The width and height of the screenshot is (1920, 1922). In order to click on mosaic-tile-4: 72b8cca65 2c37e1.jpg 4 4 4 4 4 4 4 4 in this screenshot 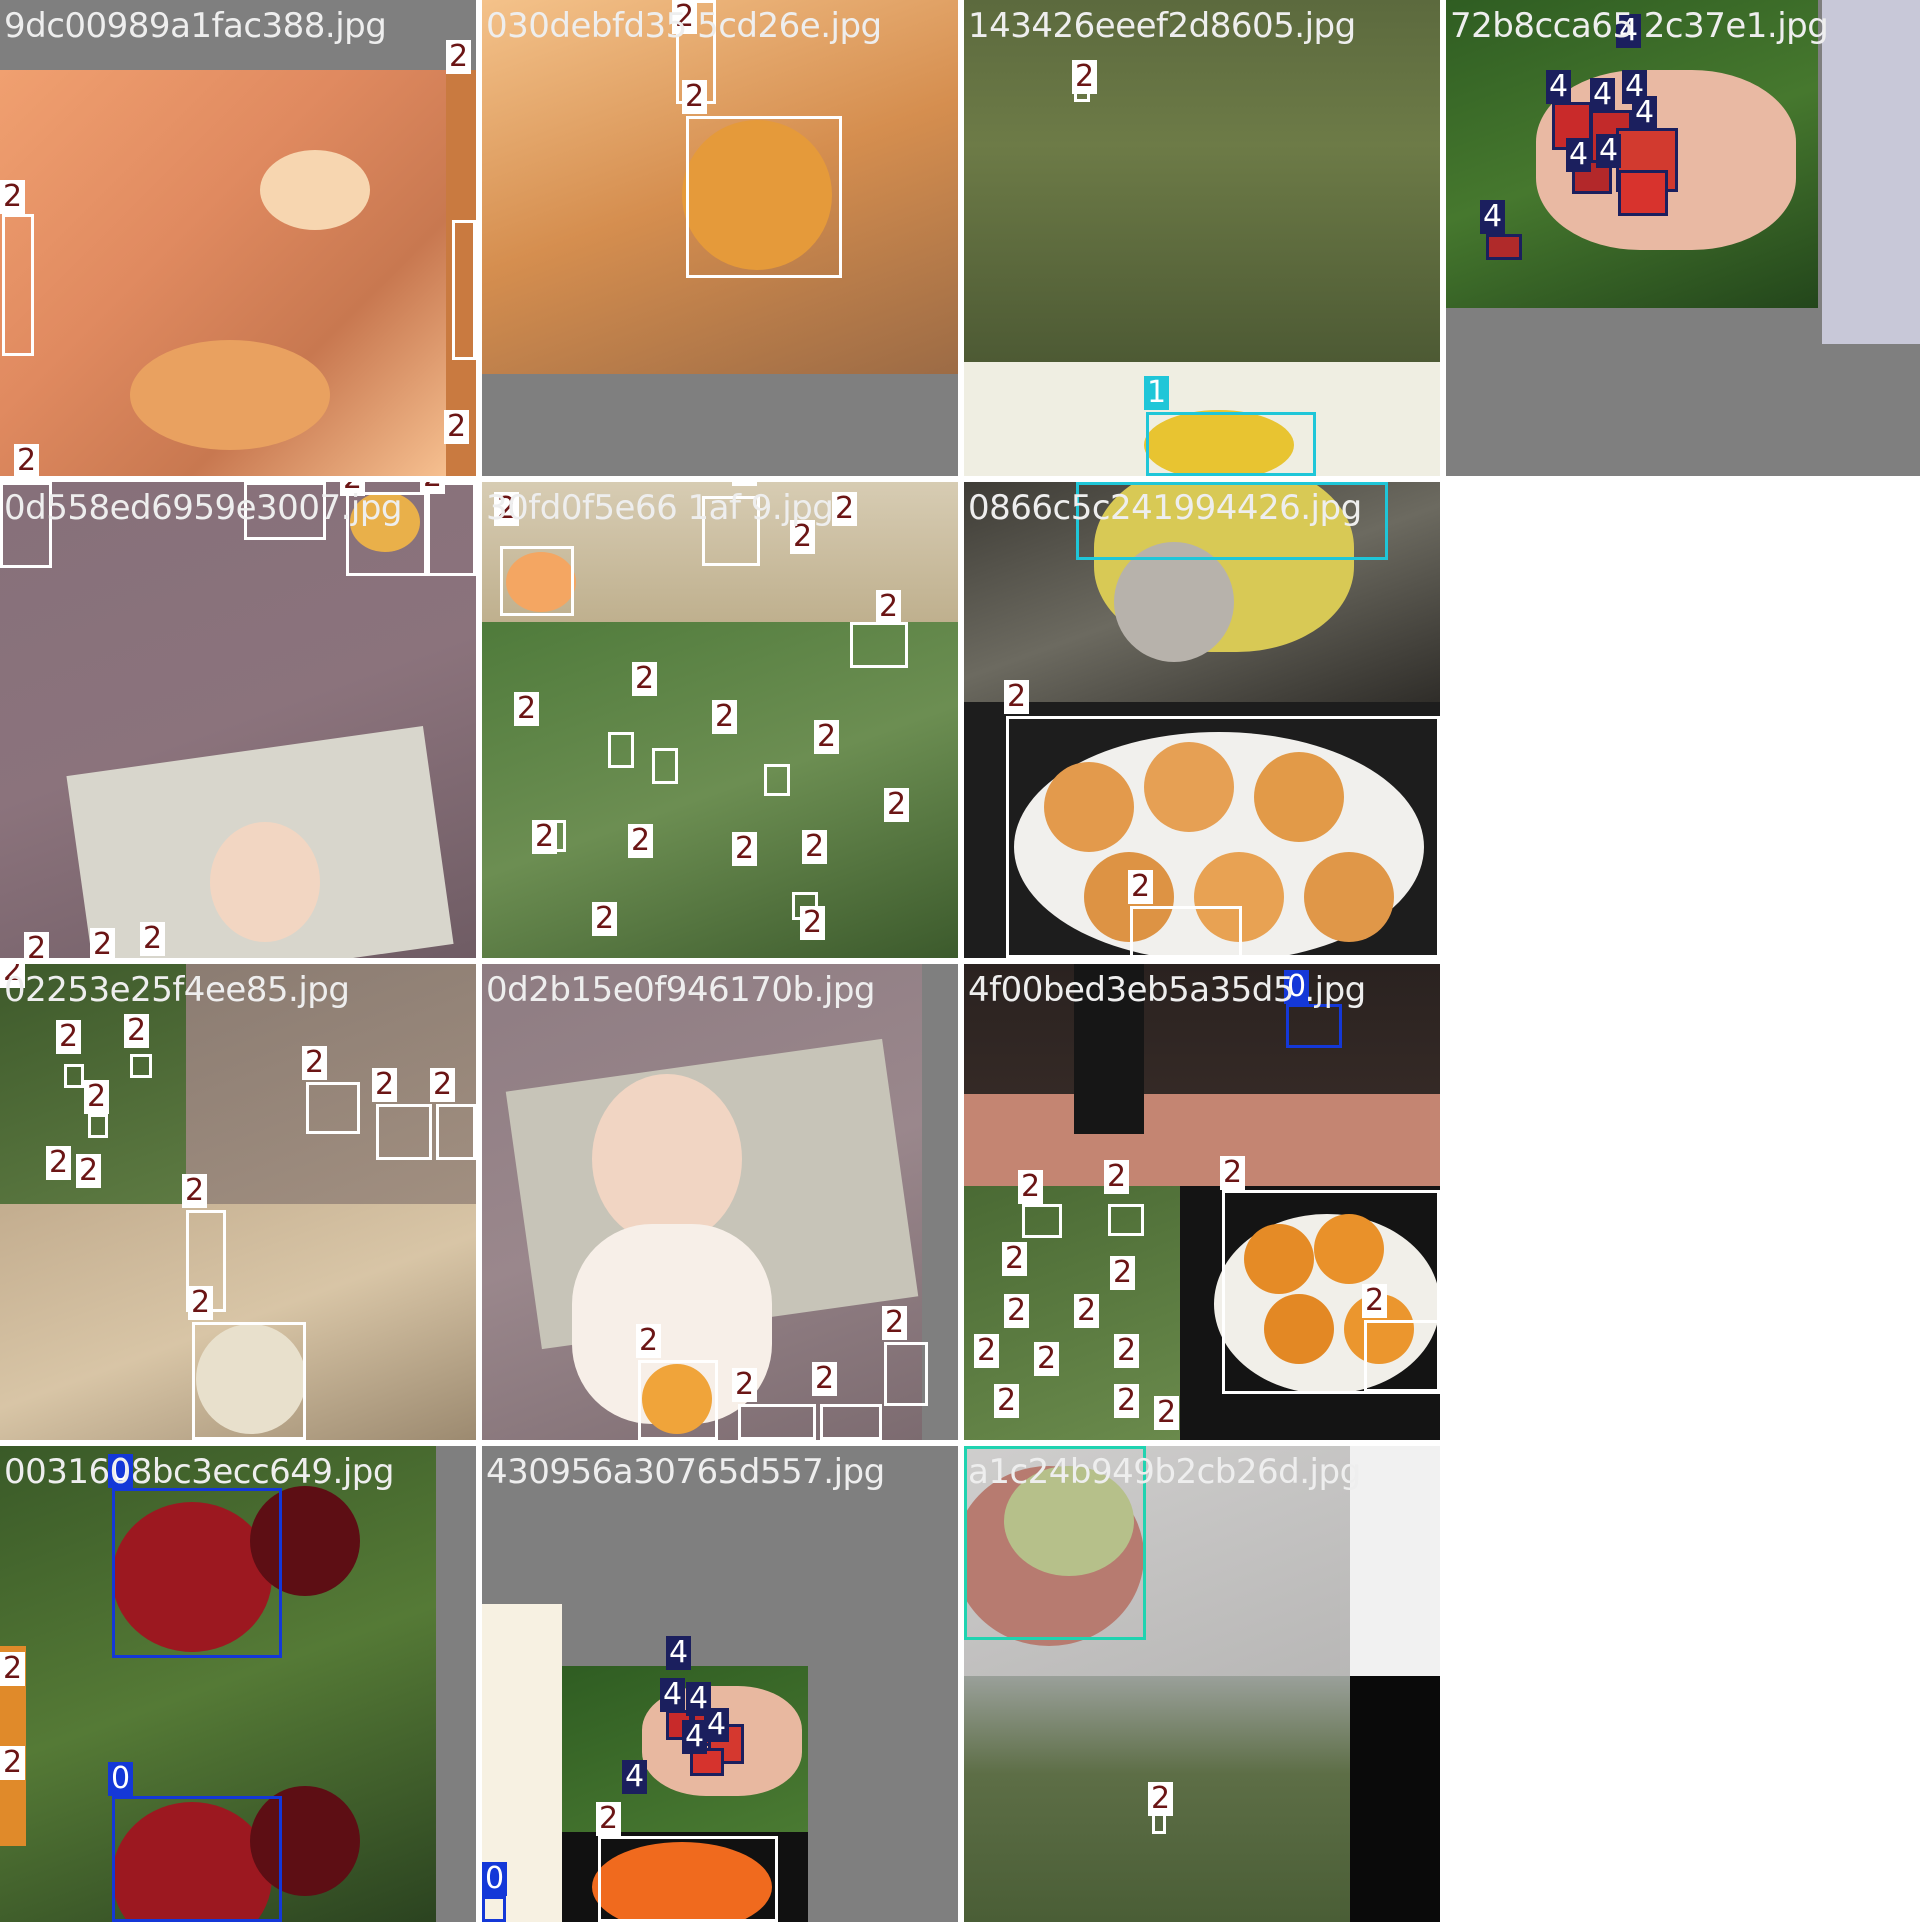, I will do `click(1683, 238)`.